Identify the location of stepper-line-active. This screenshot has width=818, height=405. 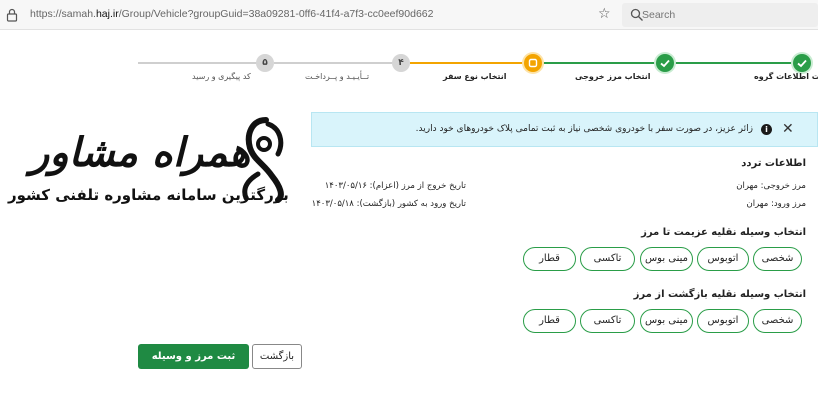
(467, 63).